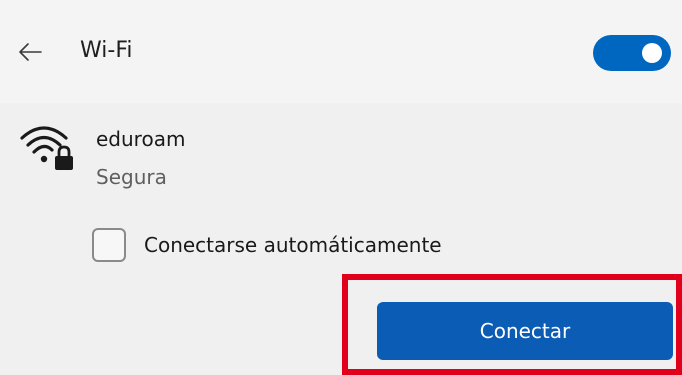 The height and width of the screenshot is (375, 682). I want to click on wifi-secured-icon, so click(46, 148).